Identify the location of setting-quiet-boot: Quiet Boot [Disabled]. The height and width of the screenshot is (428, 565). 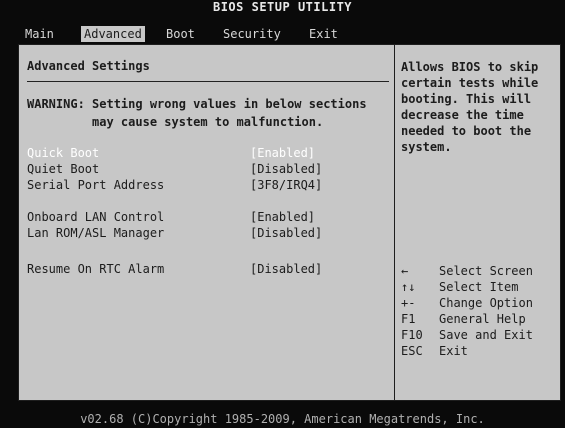
(177, 169).